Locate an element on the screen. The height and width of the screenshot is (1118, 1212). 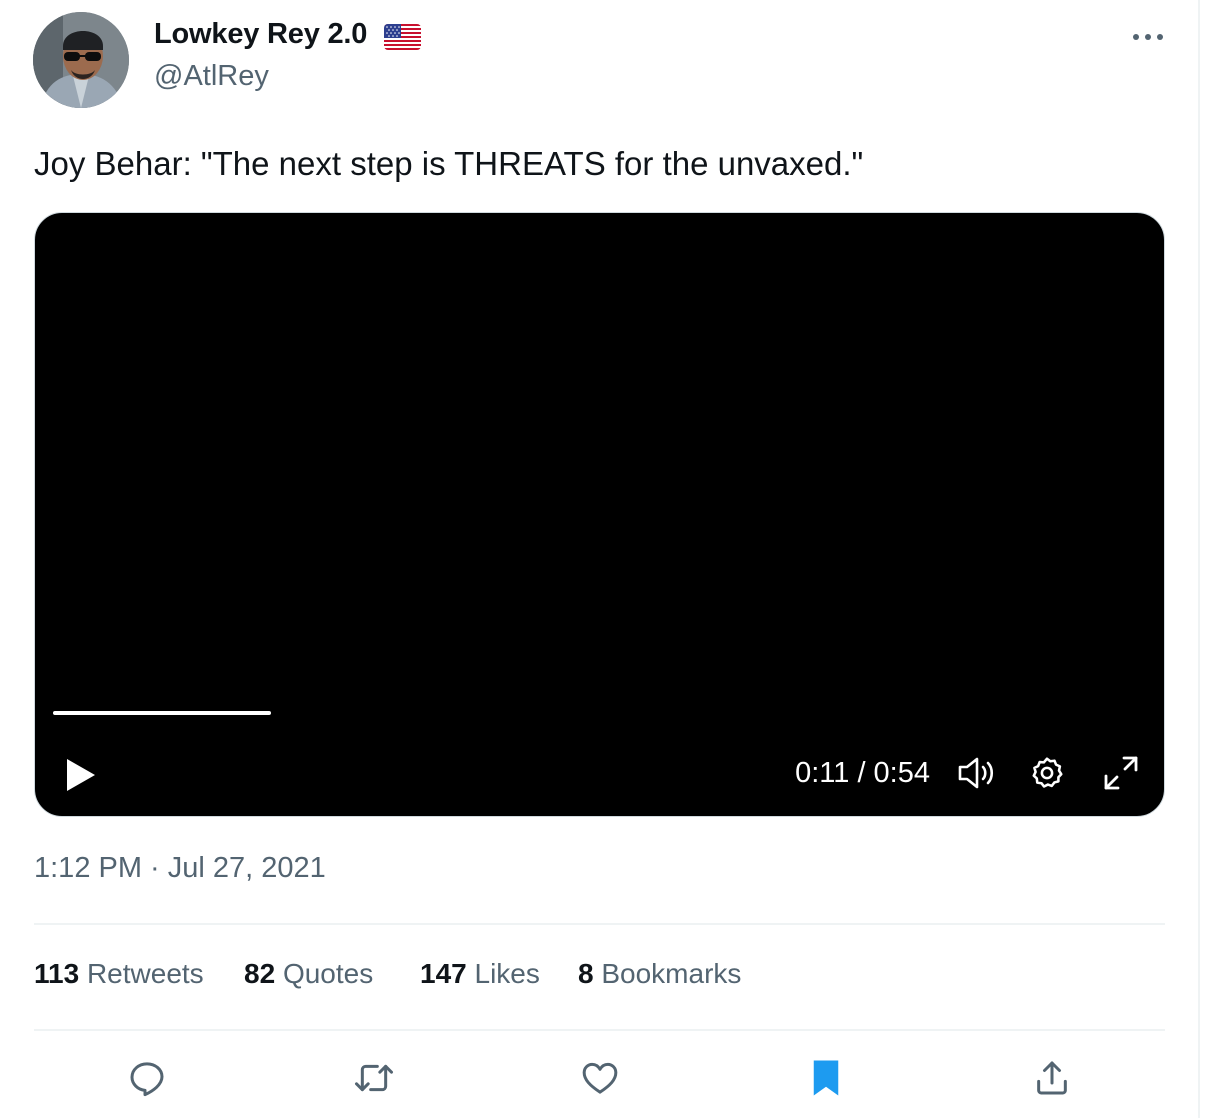
stat-count: 147 is located at coordinates (443, 973).